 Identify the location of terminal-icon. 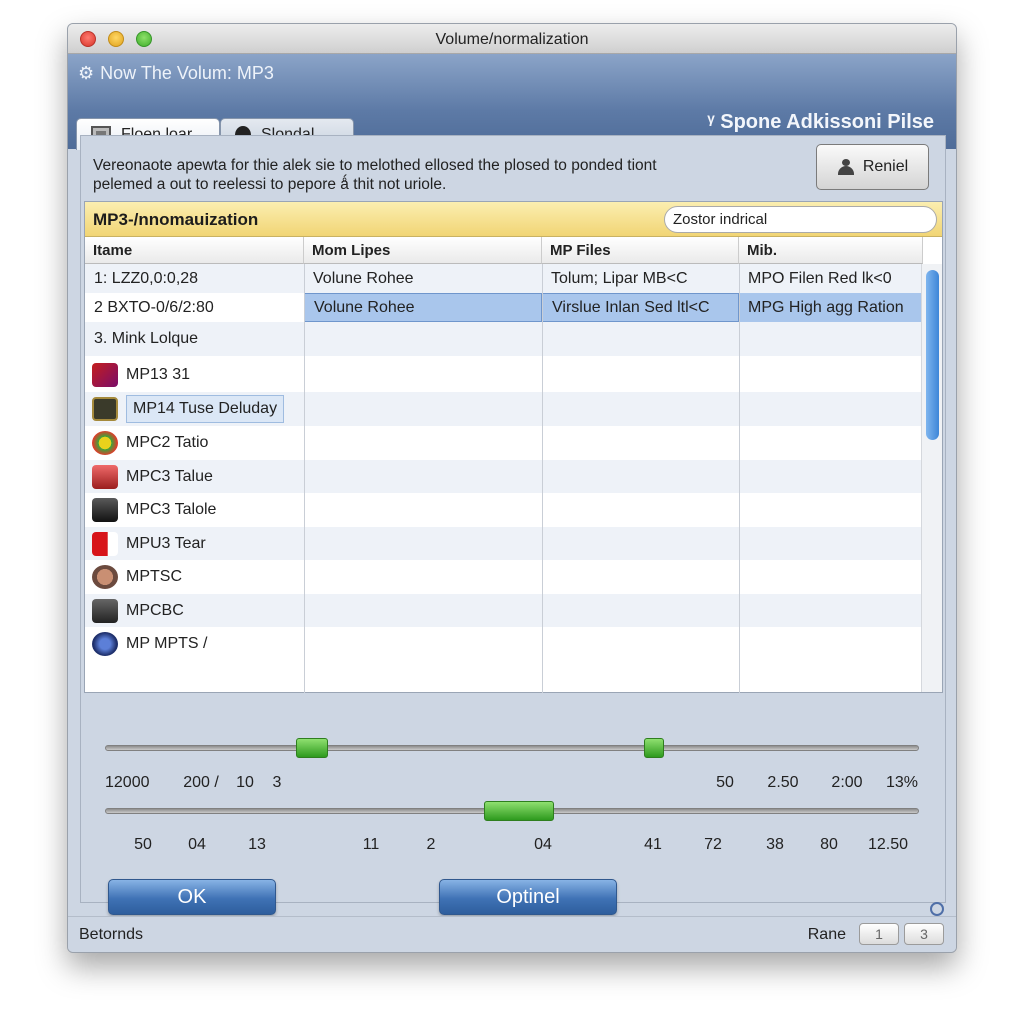
(105, 510).